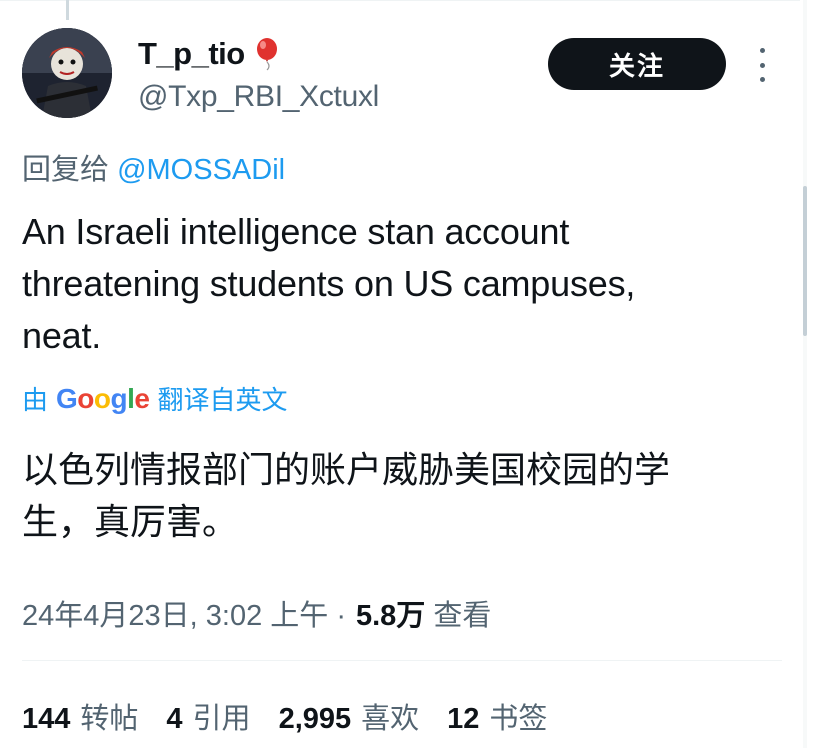  I want to click on view-count: 5.8万, so click(390, 616).